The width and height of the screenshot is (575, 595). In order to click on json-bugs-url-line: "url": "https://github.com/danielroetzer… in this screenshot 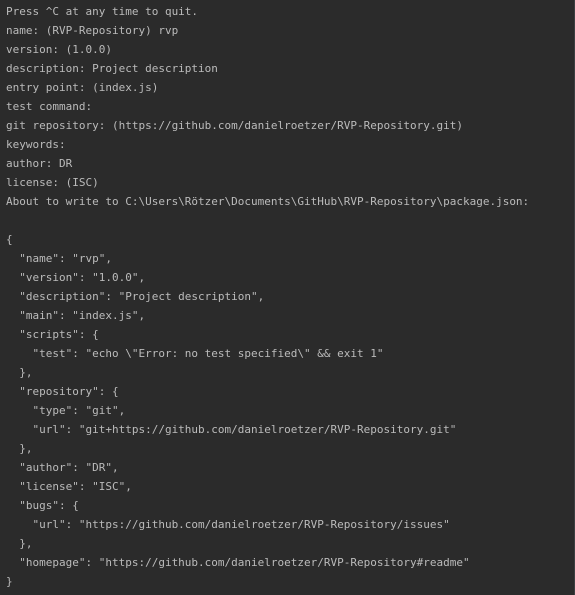, I will do `click(228, 524)`.